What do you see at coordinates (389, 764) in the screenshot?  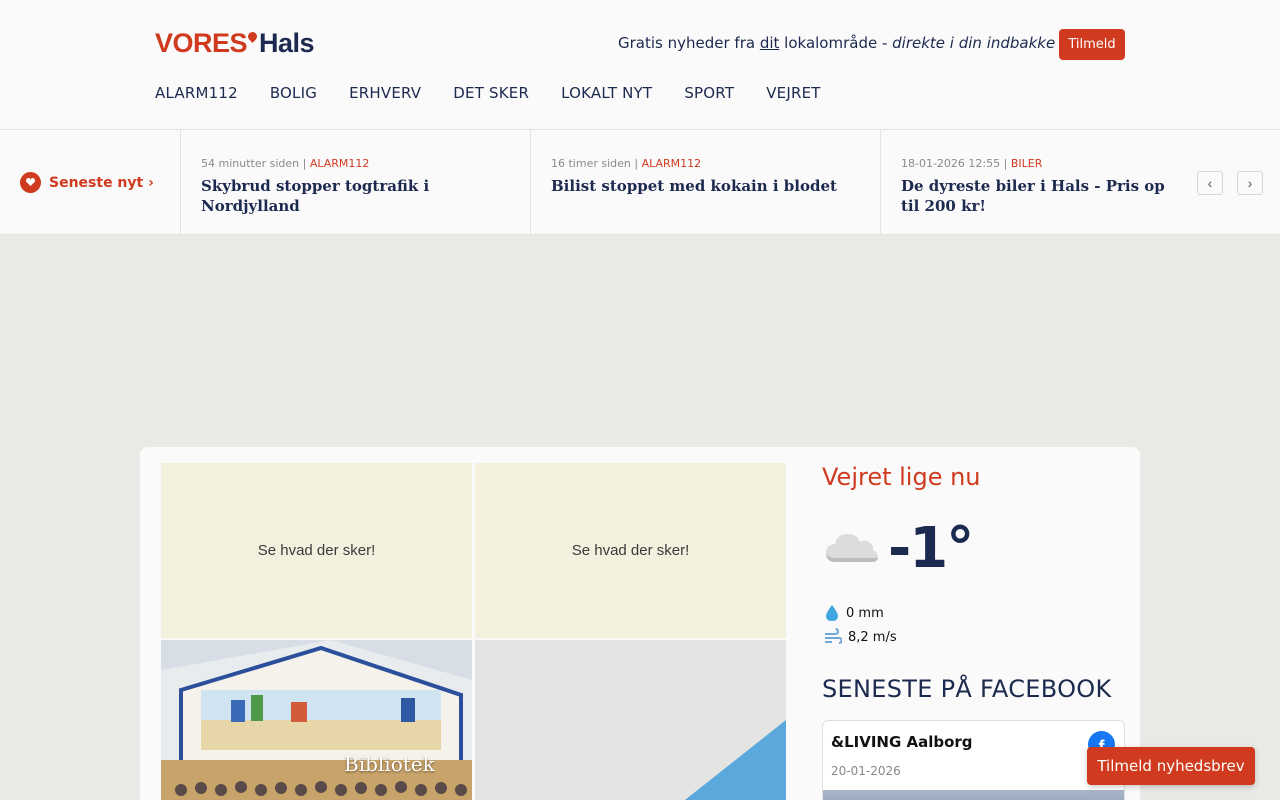 I see `library-sign: Bibliotek` at bounding box center [389, 764].